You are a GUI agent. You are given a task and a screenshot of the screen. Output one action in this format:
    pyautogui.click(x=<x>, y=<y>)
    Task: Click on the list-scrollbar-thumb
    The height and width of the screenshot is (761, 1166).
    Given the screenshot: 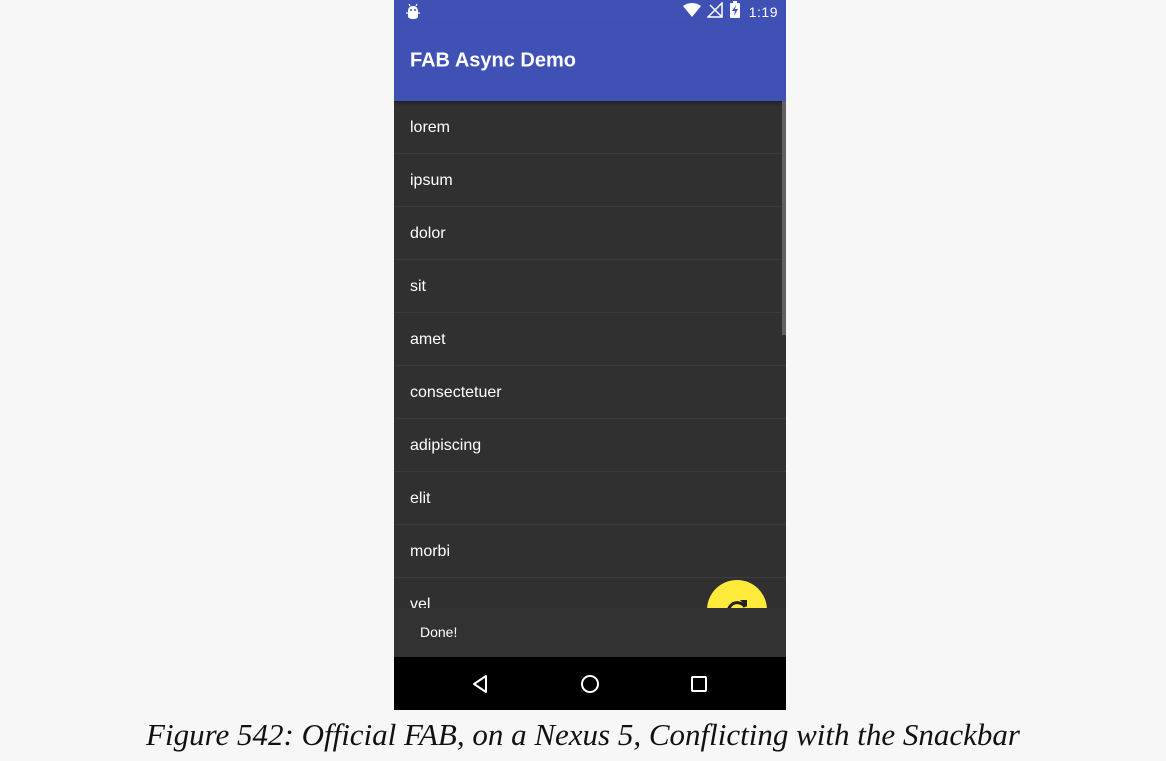 What is the action you would take?
    pyautogui.click(x=784, y=218)
    